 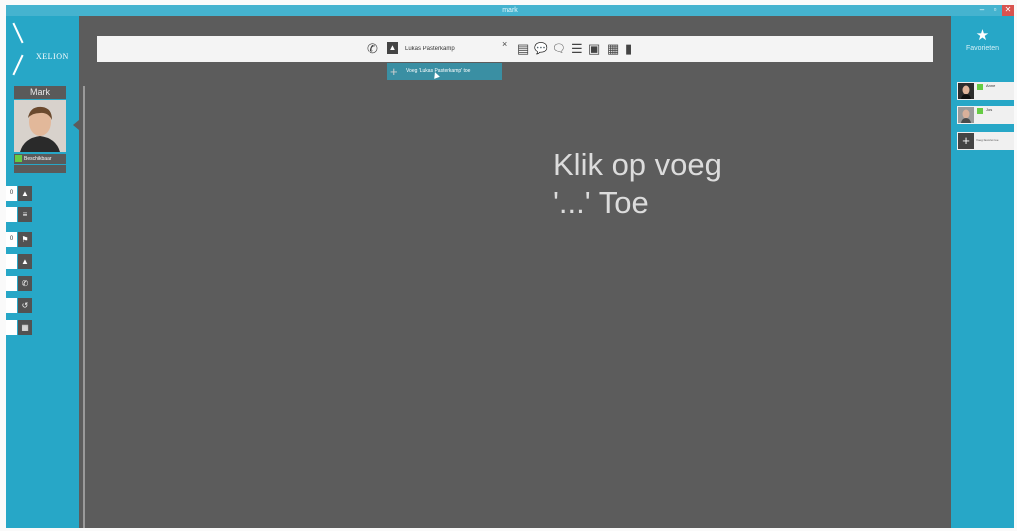 I want to click on grid-icon: ▦, so click(x=613, y=49).